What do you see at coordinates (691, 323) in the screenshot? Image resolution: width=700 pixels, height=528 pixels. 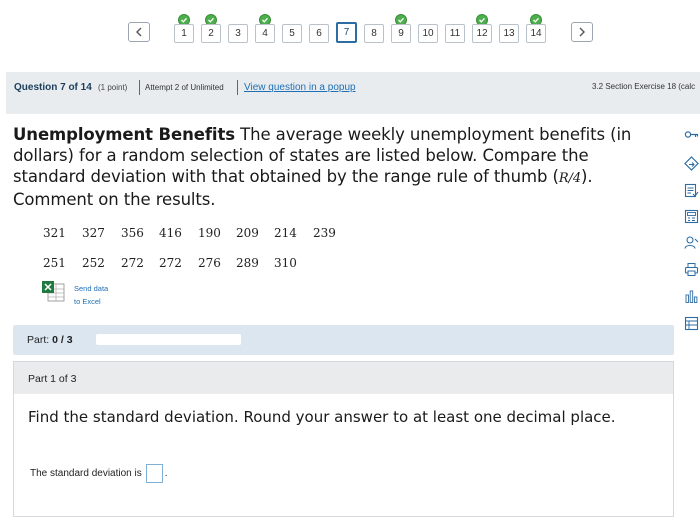 I see `grid-doc-icon` at bounding box center [691, 323].